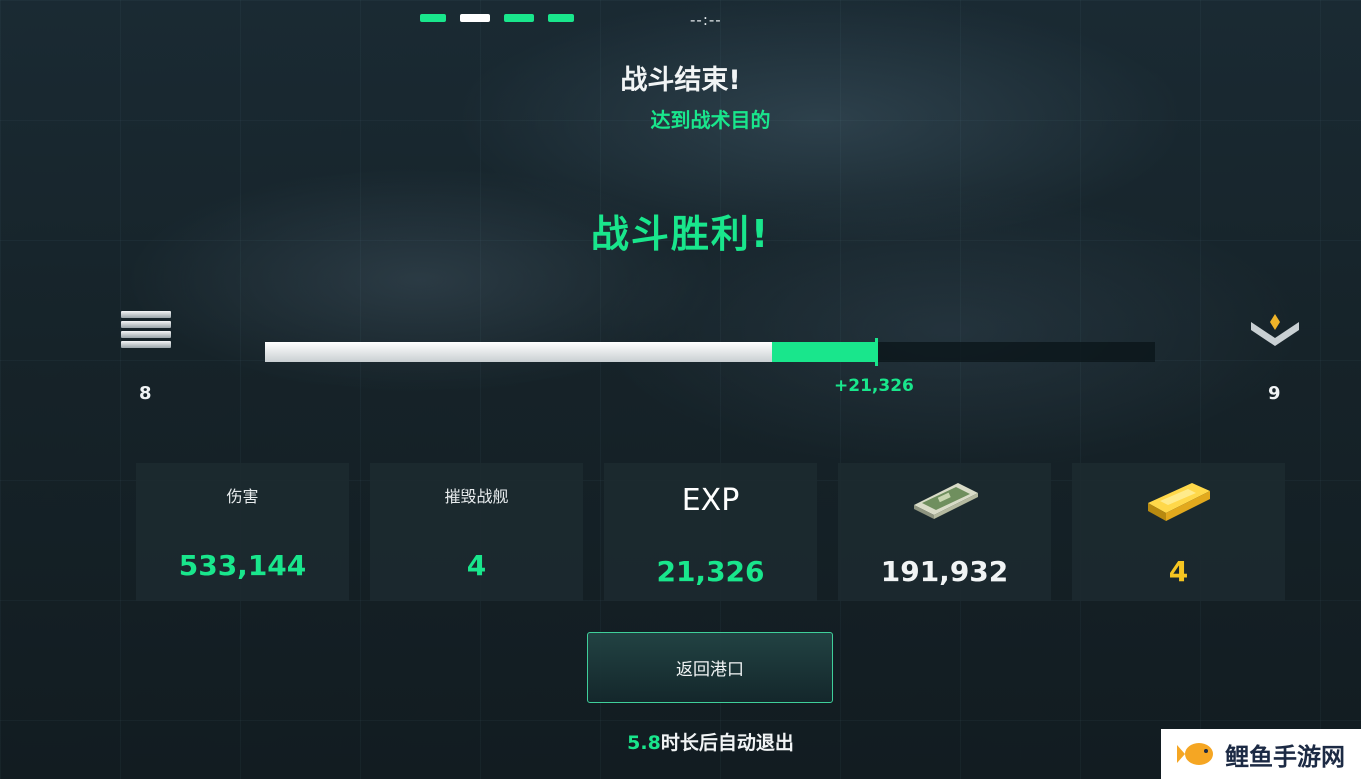  Describe the element at coordinates (146, 331) in the screenshot. I see `rank-stripes-icon` at that location.